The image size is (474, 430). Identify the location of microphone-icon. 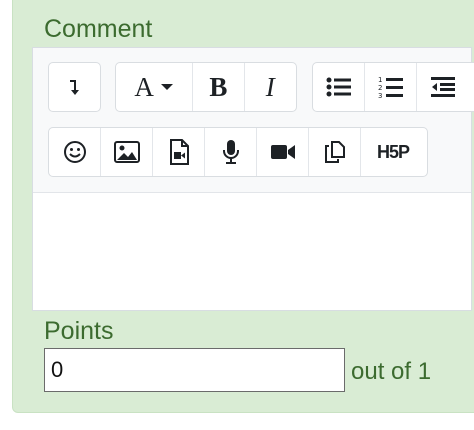
(231, 152).